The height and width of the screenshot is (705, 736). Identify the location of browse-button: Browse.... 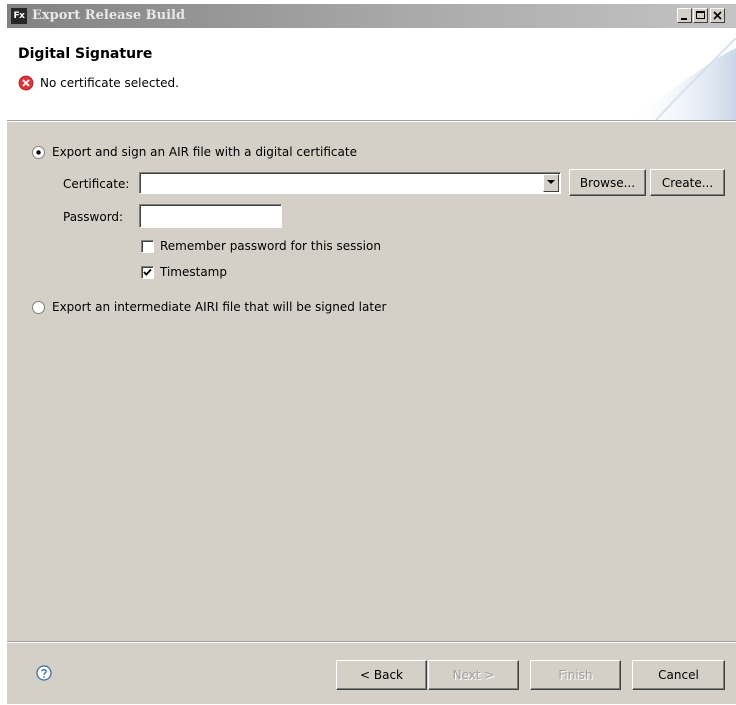
(607, 182).